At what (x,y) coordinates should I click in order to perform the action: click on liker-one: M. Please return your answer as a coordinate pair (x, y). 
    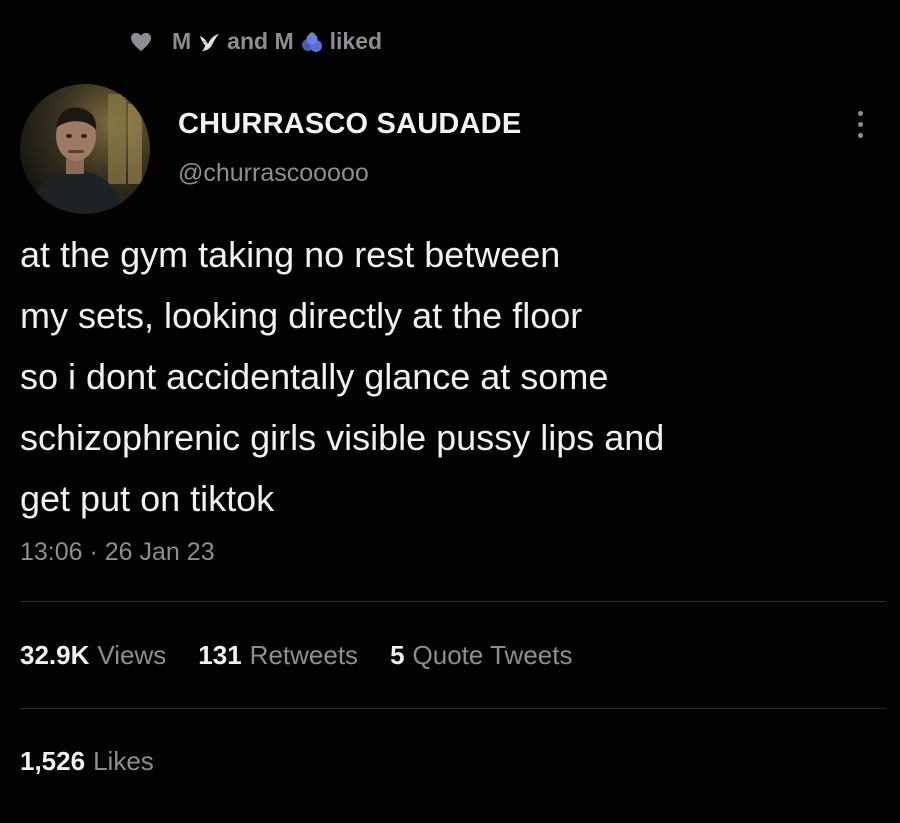
    Looking at the image, I should click on (182, 41).